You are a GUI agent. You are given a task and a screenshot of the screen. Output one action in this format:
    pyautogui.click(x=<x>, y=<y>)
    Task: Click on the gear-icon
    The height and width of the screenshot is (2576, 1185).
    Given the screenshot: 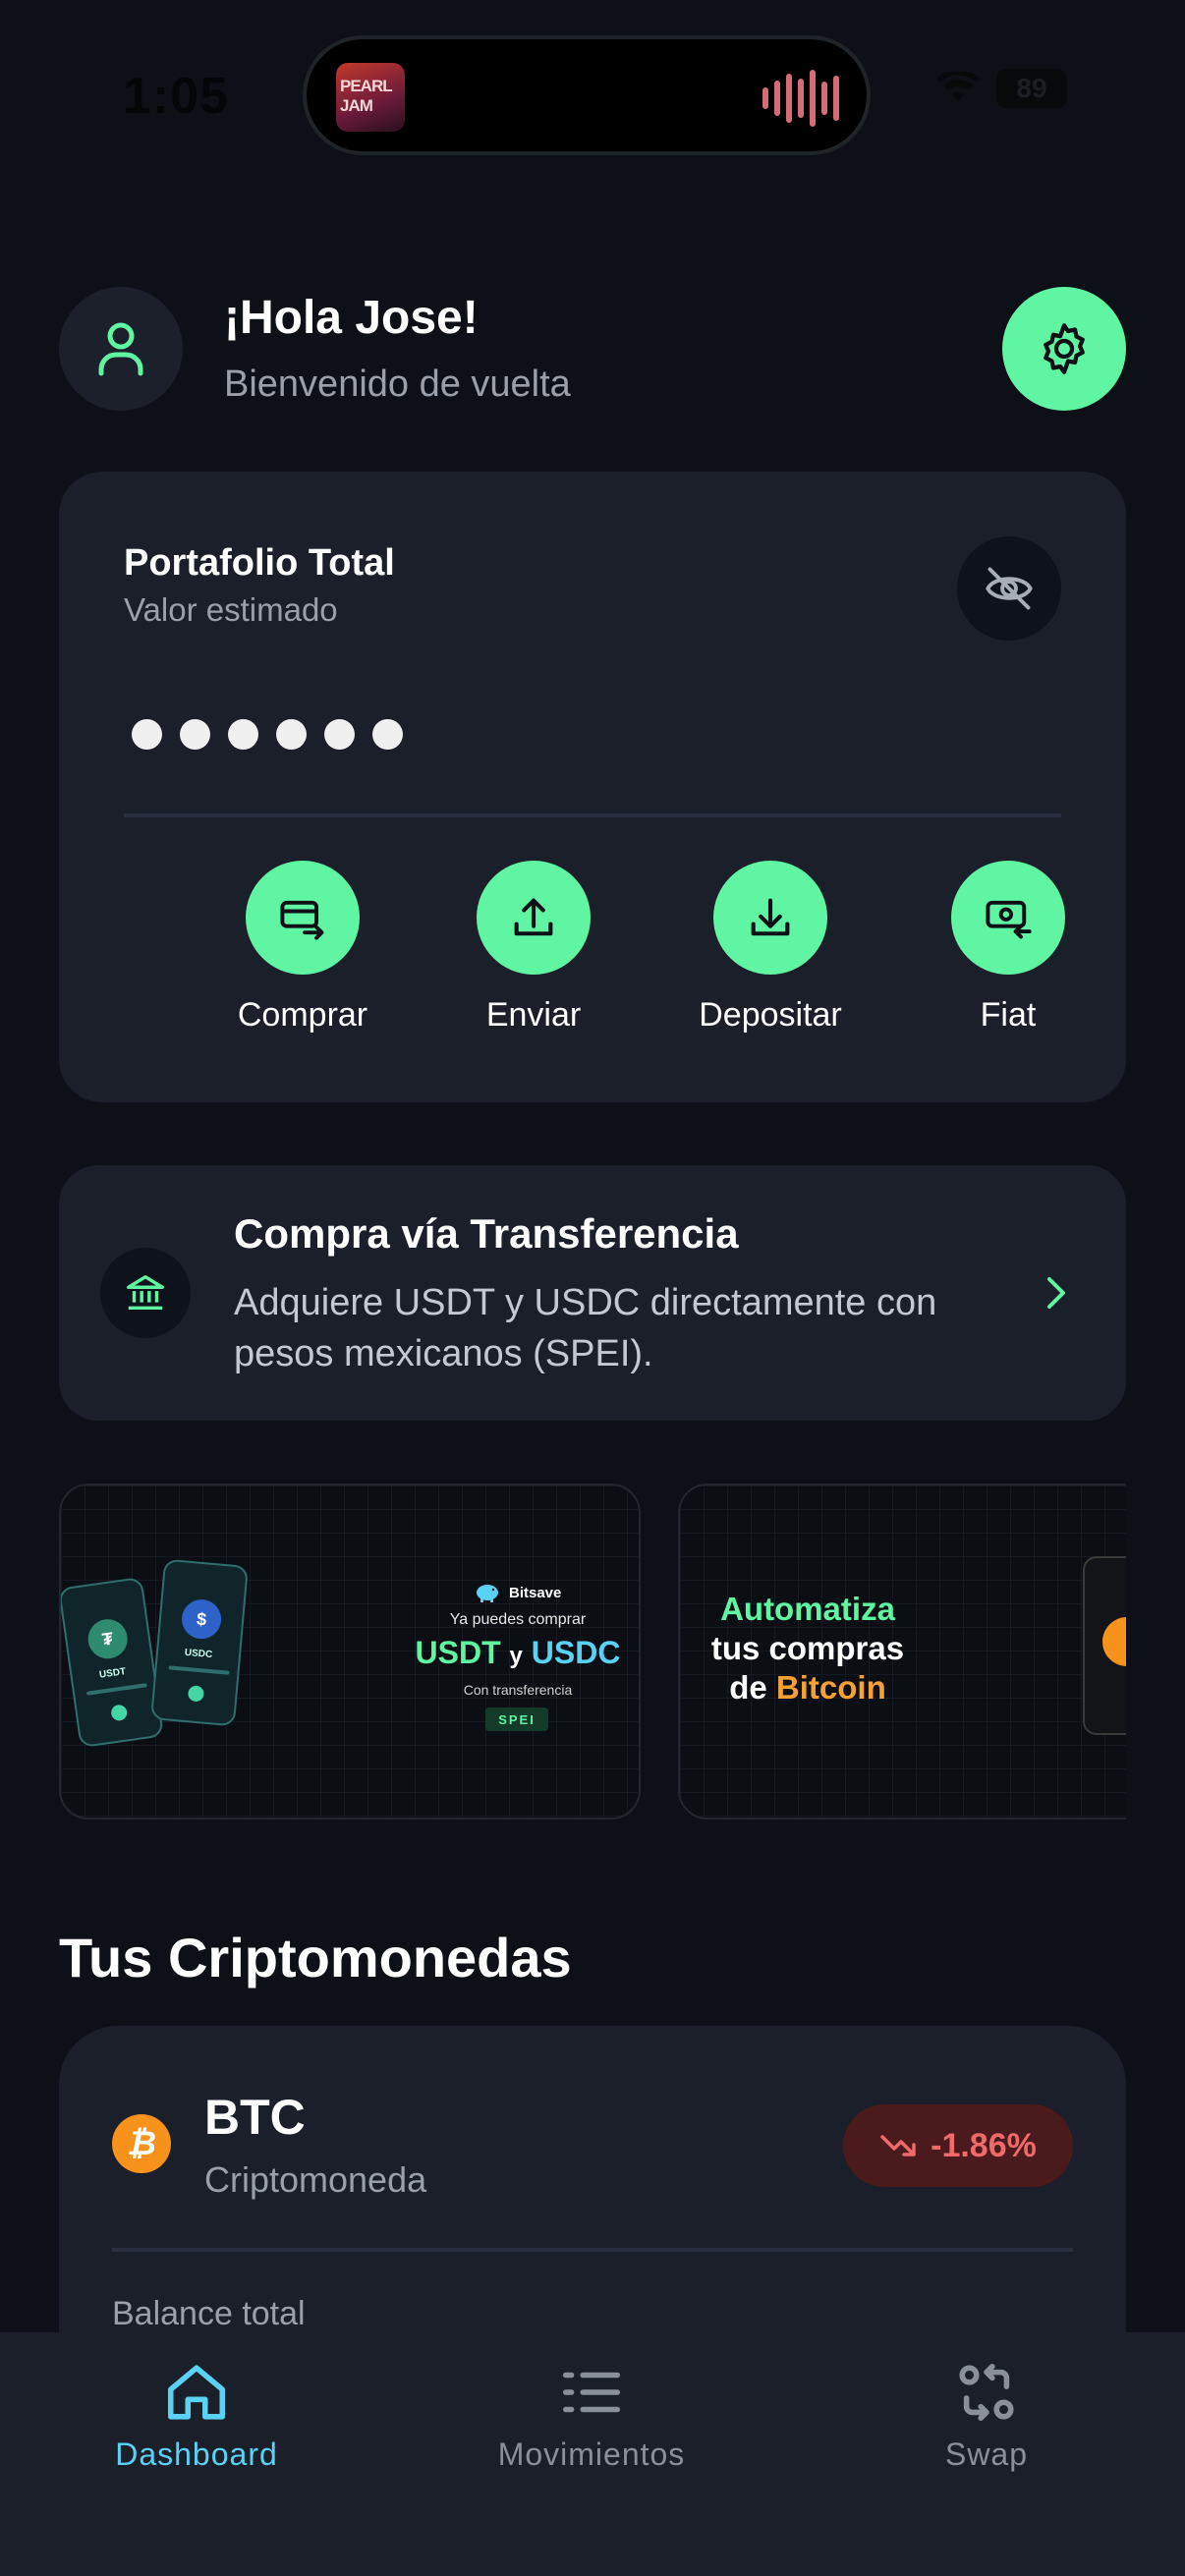 What is the action you would take?
    pyautogui.click(x=1065, y=348)
    